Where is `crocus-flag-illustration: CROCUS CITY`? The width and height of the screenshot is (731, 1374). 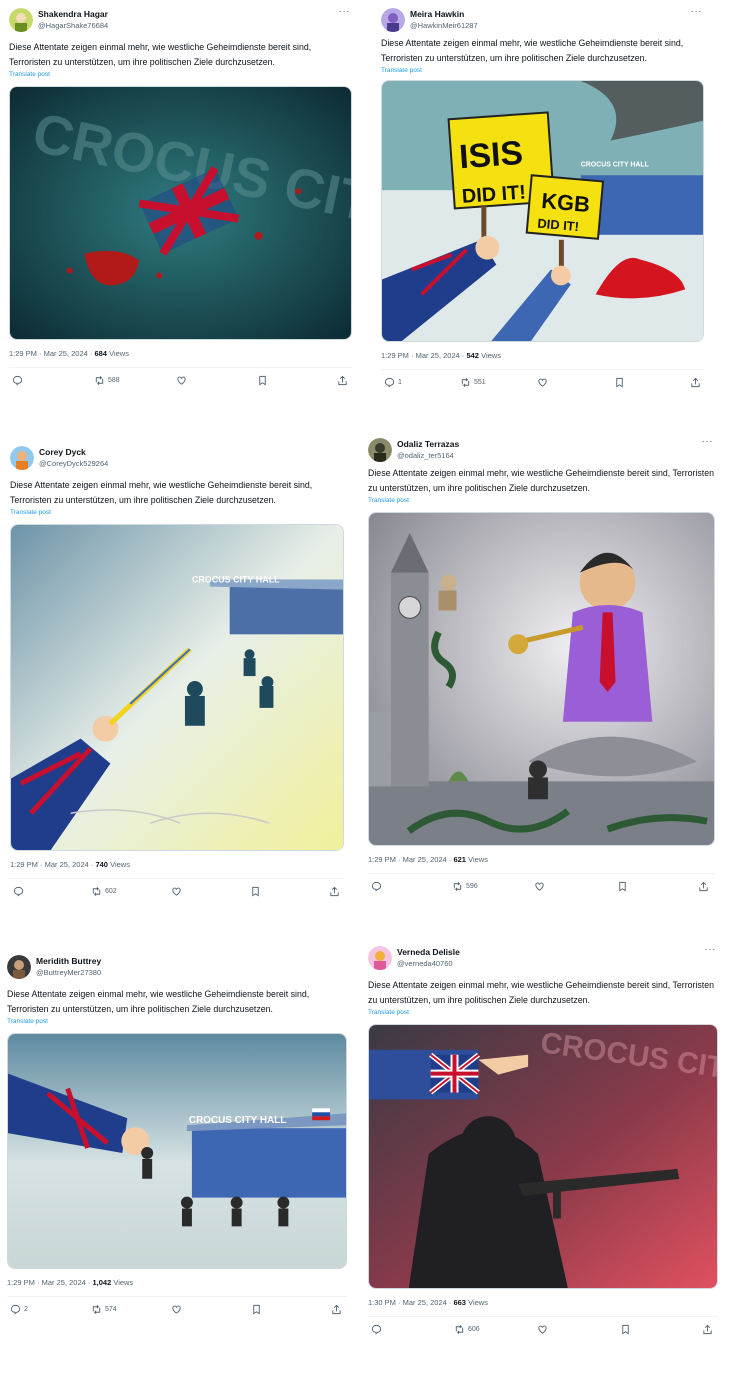 crocus-flag-illustration: CROCUS CITY is located at coordinates (180, 213).